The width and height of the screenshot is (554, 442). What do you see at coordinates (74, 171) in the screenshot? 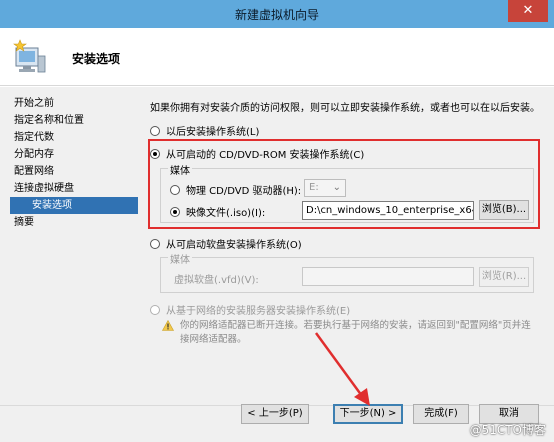
I see `nav-item-networking: 配置网络` at bounding box center [74, 171].